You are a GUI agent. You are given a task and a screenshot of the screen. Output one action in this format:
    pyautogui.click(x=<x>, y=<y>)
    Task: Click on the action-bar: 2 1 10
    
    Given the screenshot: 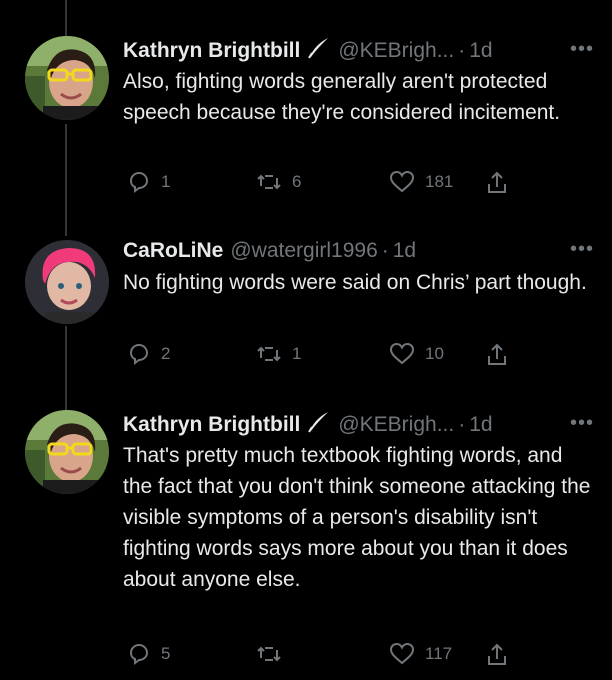 What is the action you would take?
    pyautogui.click(x=358, y=357)
    